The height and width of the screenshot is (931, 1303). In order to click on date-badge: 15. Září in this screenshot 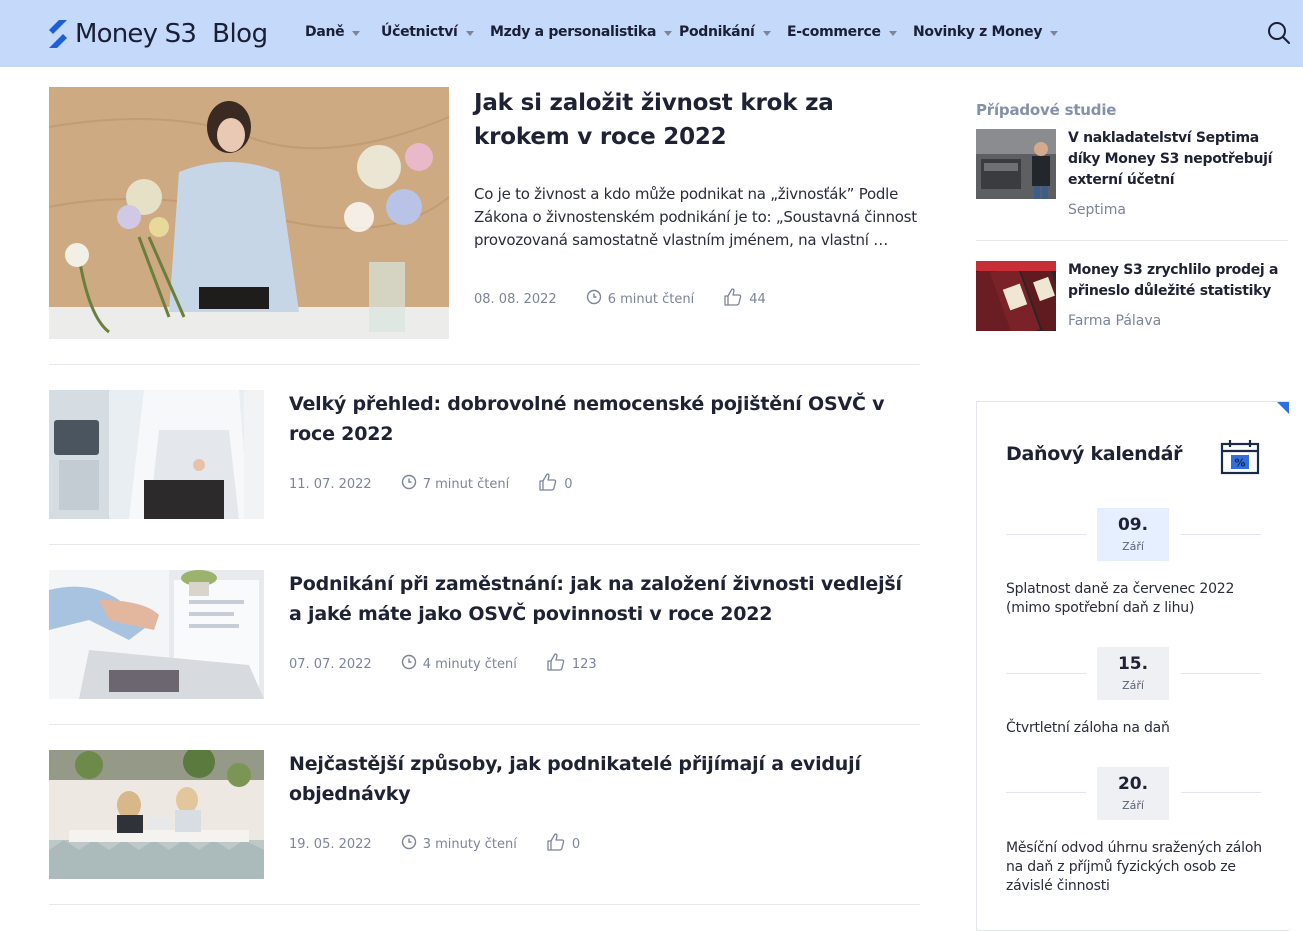, I will do `click(1133, 673)`.